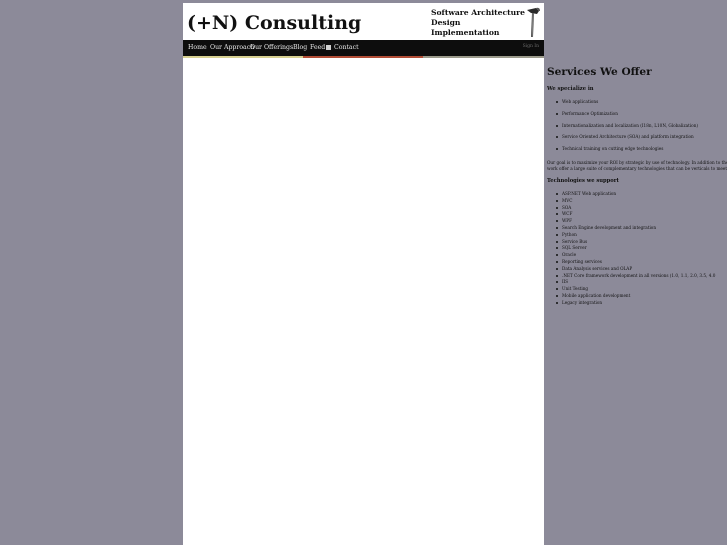 Image resolution: width=727 pixels, height=545 pixels. Describe the element at coordinates (637, 269) in the screenshot. I see `list-item: Data Analysis services and OLAP` at that location.